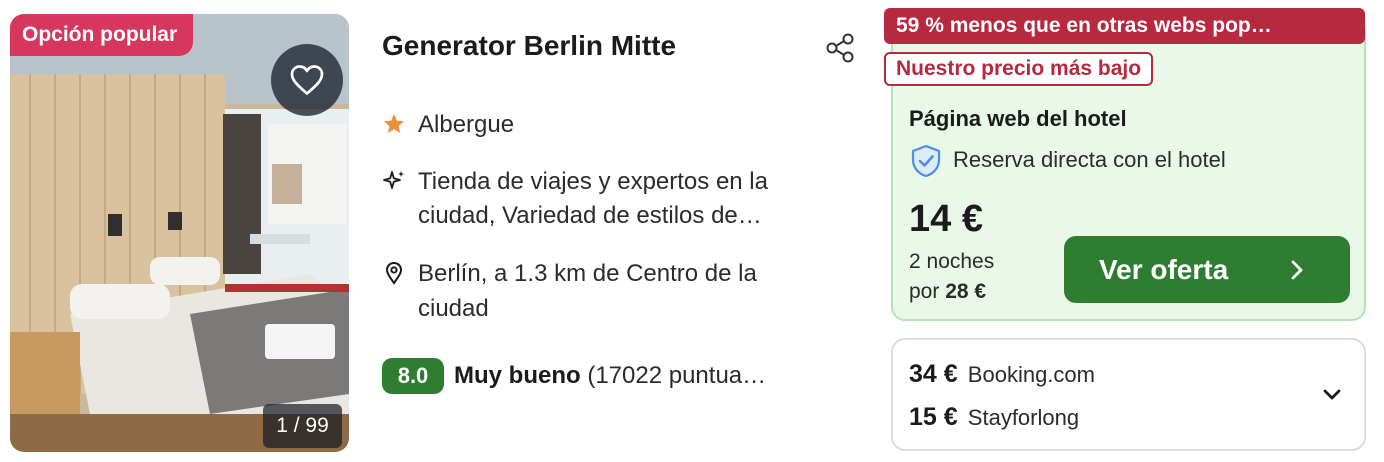  I want to click on photo-counter: 1 / 99, so click(302, 426).